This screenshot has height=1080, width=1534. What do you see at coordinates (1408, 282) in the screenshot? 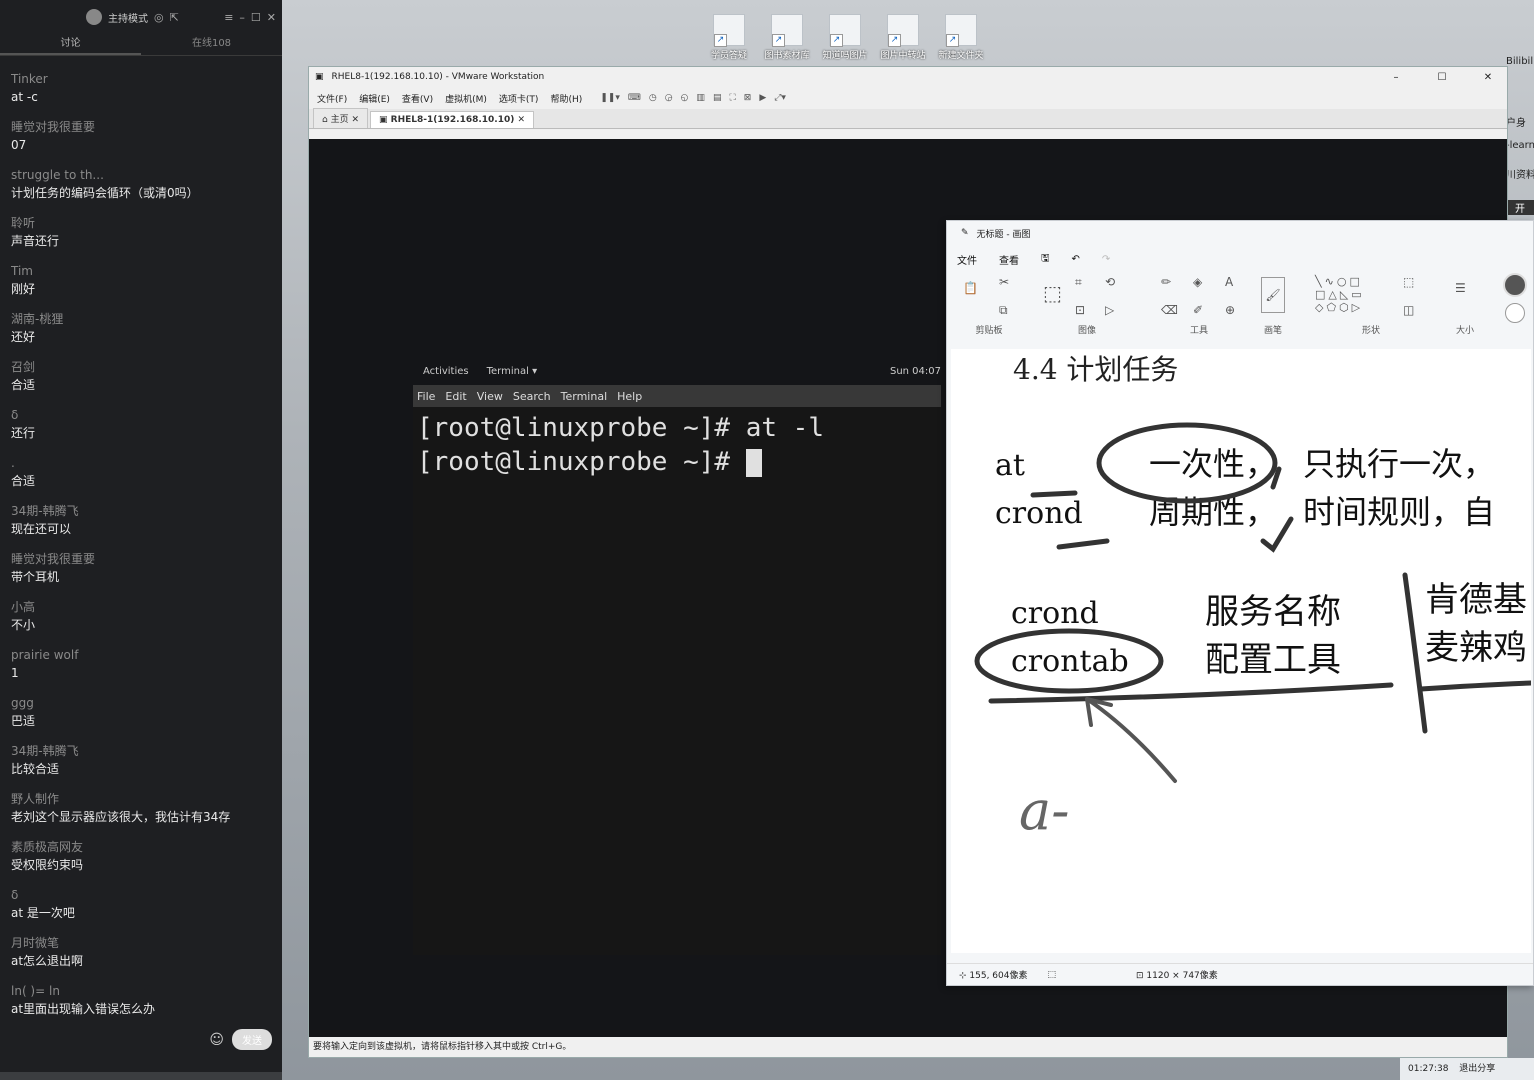
I see `outline-icon: ⬚` at bounding box center [1408, 282].